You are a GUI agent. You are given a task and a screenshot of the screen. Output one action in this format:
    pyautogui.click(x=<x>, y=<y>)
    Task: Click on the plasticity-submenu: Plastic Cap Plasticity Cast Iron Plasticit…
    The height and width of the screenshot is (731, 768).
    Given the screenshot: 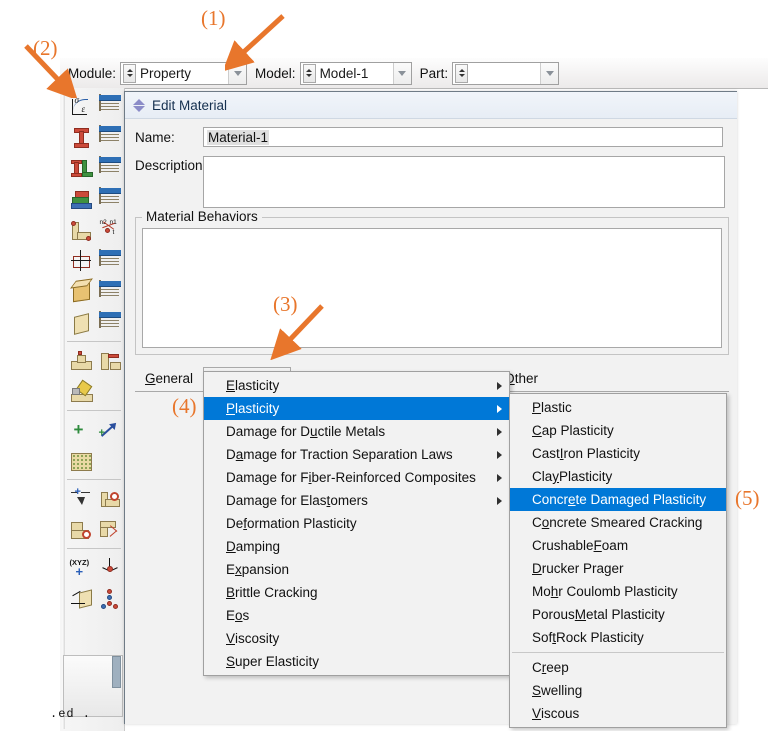 What is the action you would take?
    pyautogui.click(x=618, y=560)
    